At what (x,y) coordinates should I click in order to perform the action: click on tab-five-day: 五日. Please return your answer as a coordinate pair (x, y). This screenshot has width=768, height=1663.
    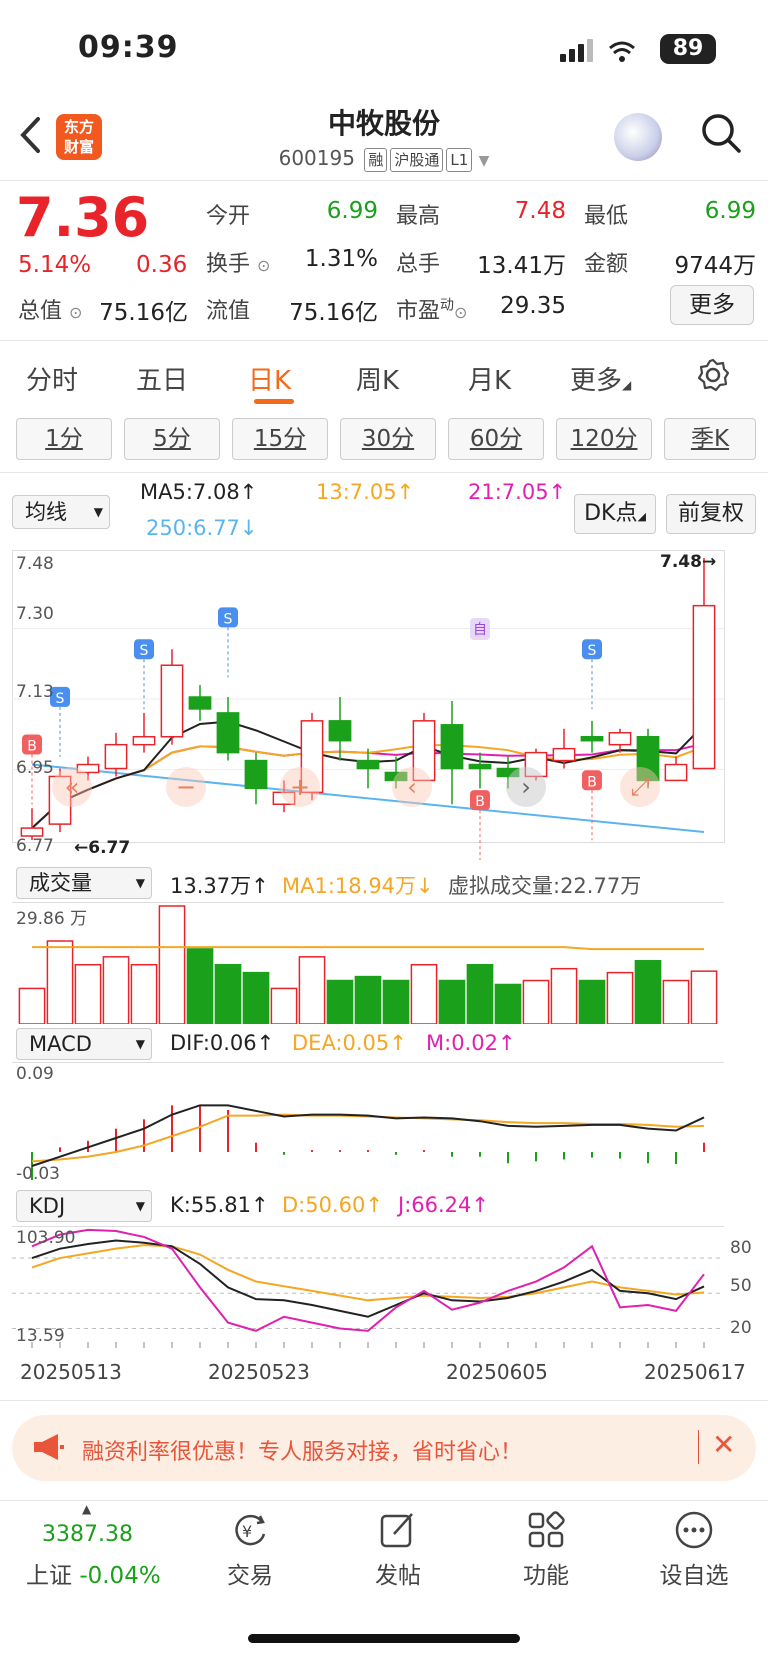
    Looking at the image, I should click on (162, 378).